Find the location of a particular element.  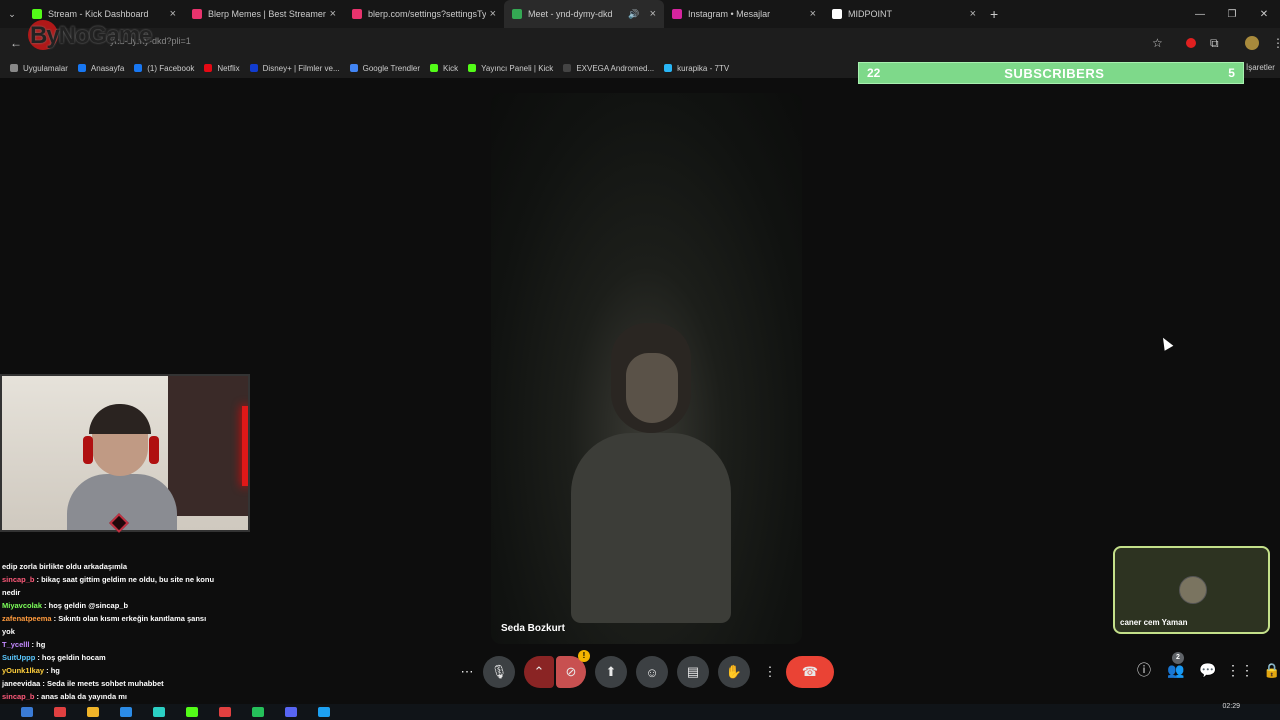

meeting-info-icon: ⓘ is located at coordinates (1144, 670).